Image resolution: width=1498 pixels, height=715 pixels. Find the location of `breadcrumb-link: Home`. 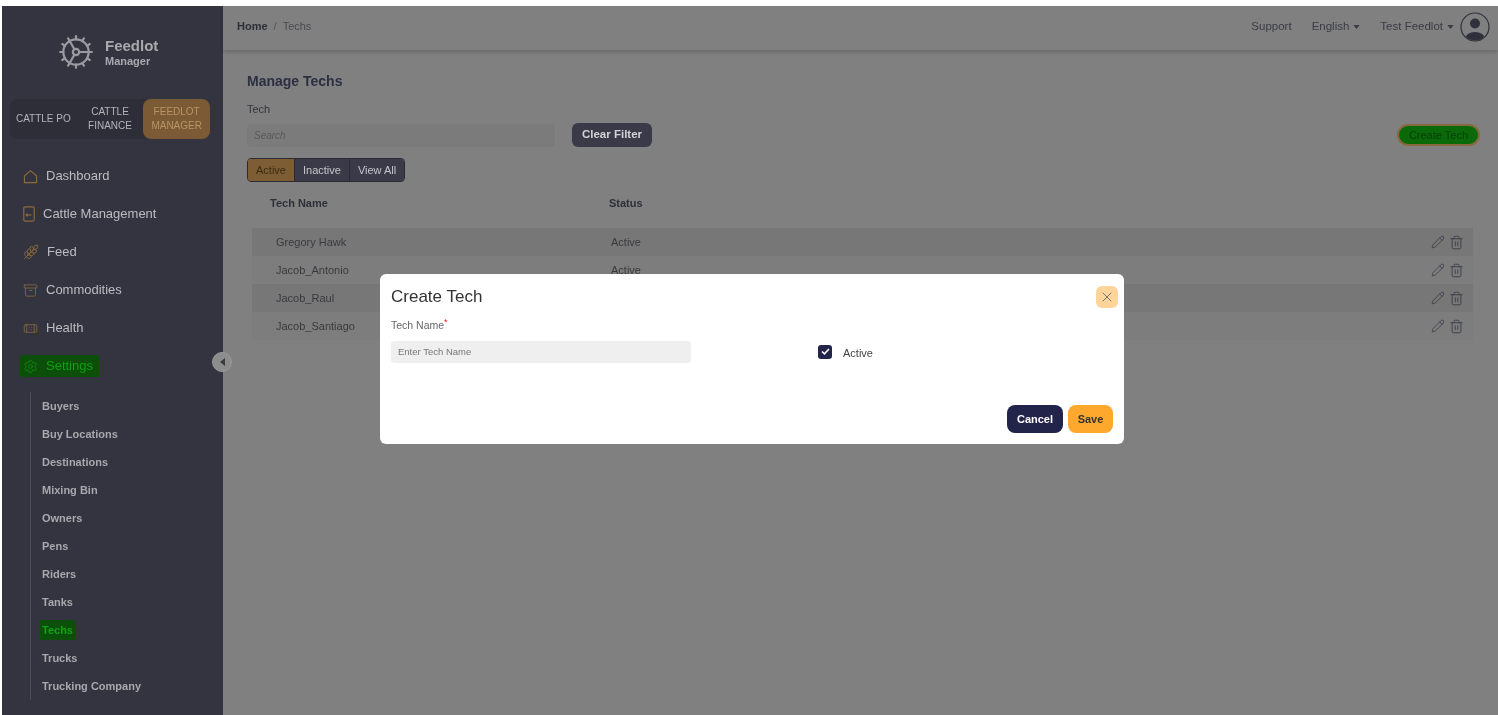

breadcrumb-link: Home is located at coordinates (252, 26).